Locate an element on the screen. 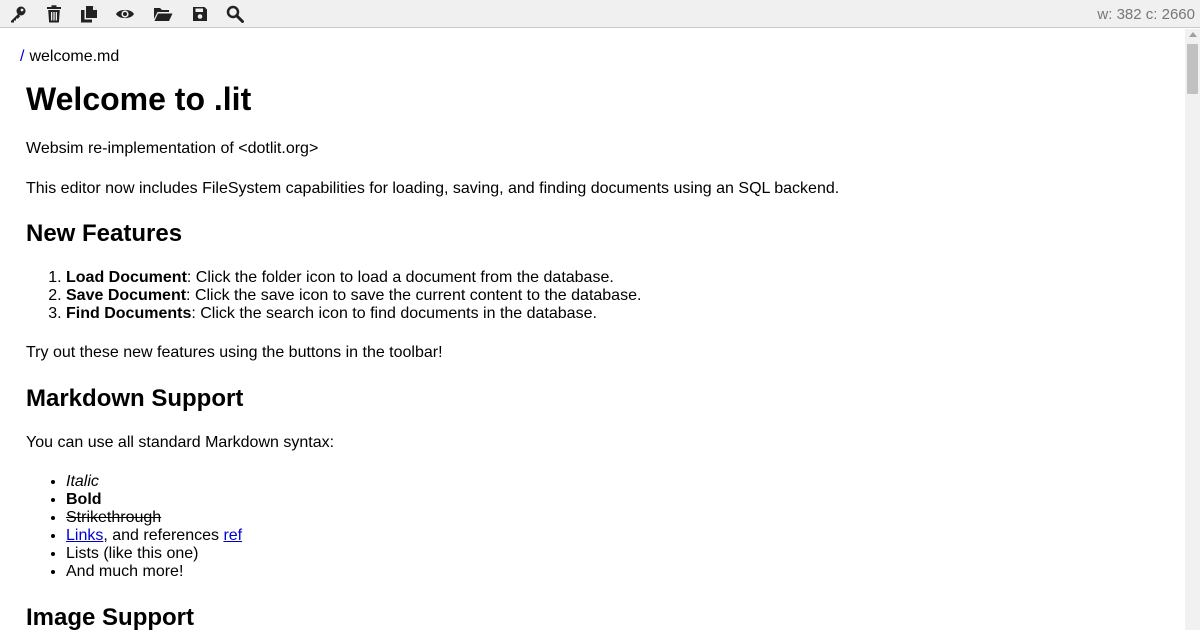 This screenshot has width=1200, height=630. ref-example-link: ref is located at coordinates (232, 535).